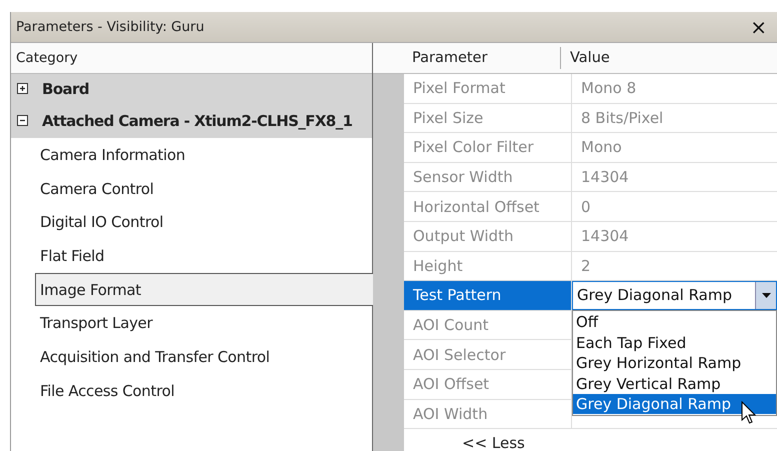  I want to click on tree-item: Camera Information, so click(191, 155).